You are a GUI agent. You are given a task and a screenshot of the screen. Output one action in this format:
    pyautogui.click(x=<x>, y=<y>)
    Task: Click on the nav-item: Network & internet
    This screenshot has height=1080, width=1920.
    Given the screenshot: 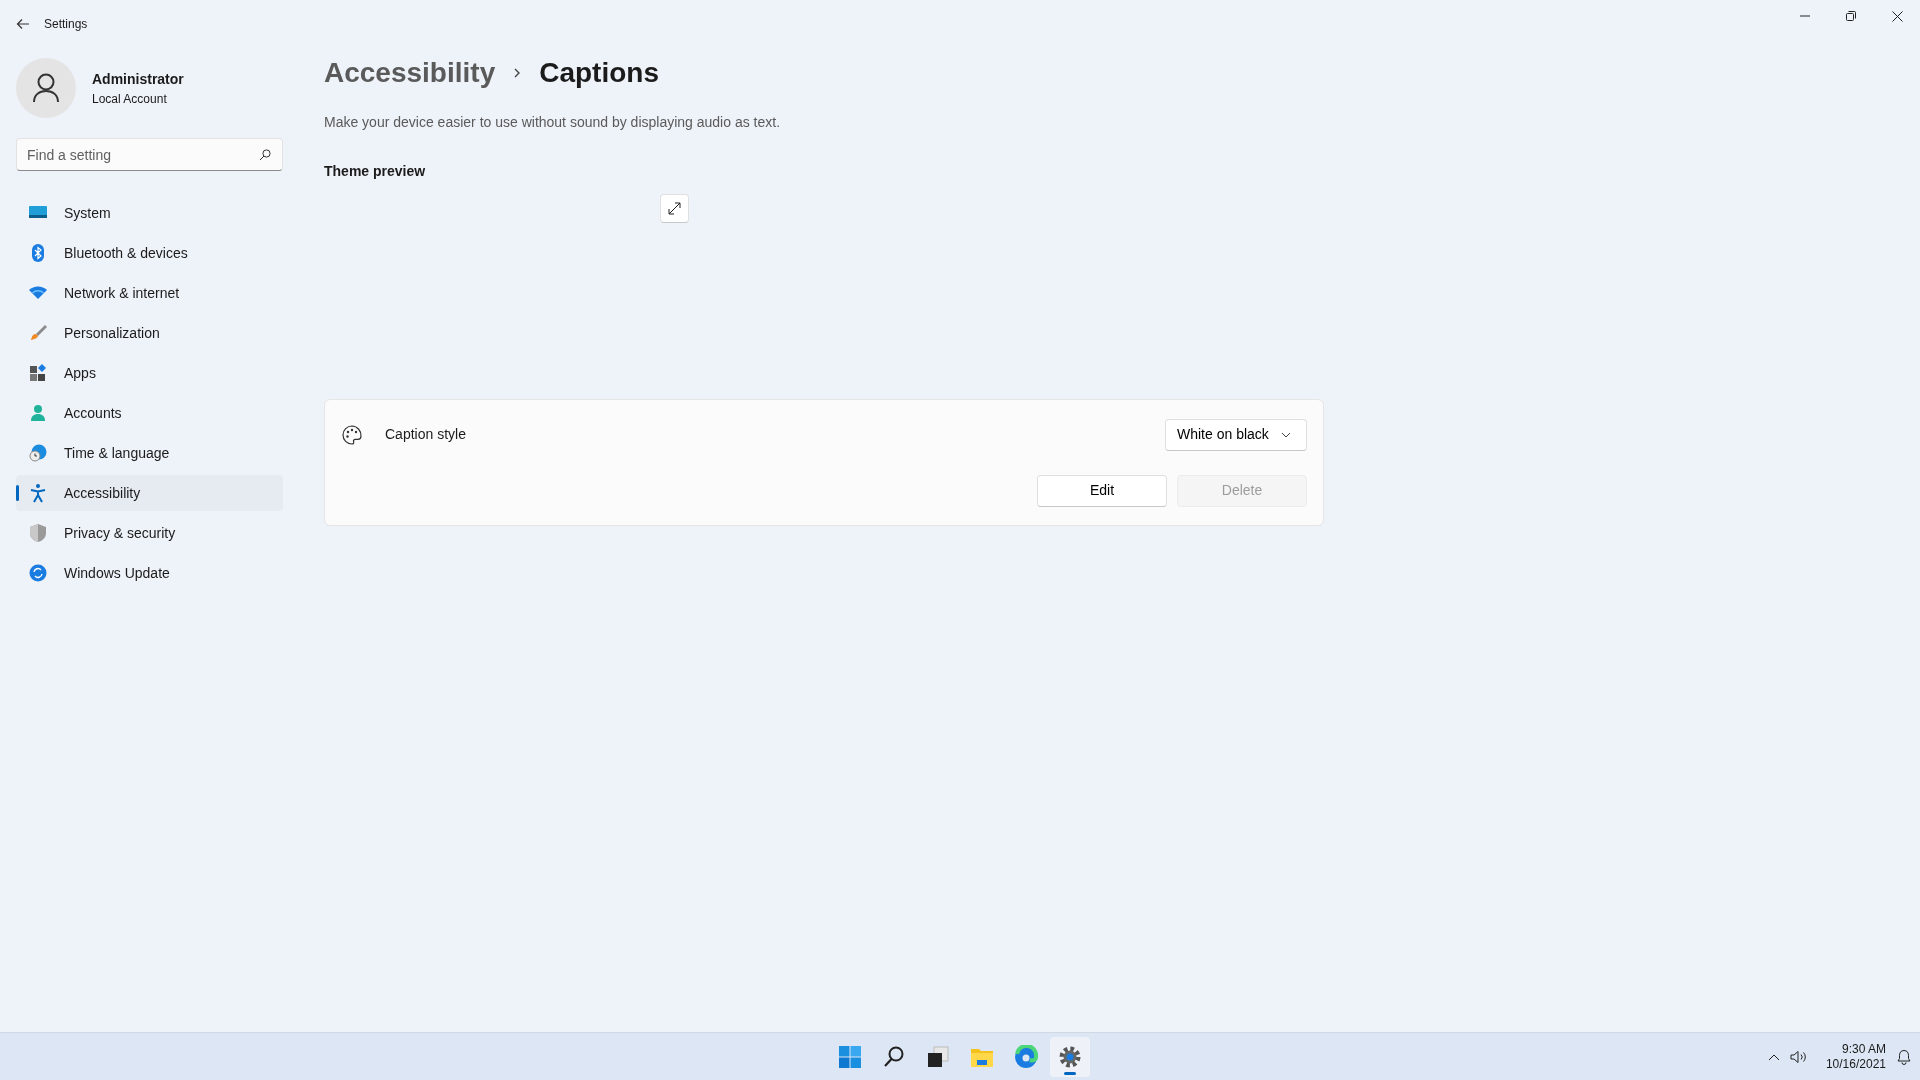 What is the action you would take?
    pyautogui.click(x=149, y=293)
    